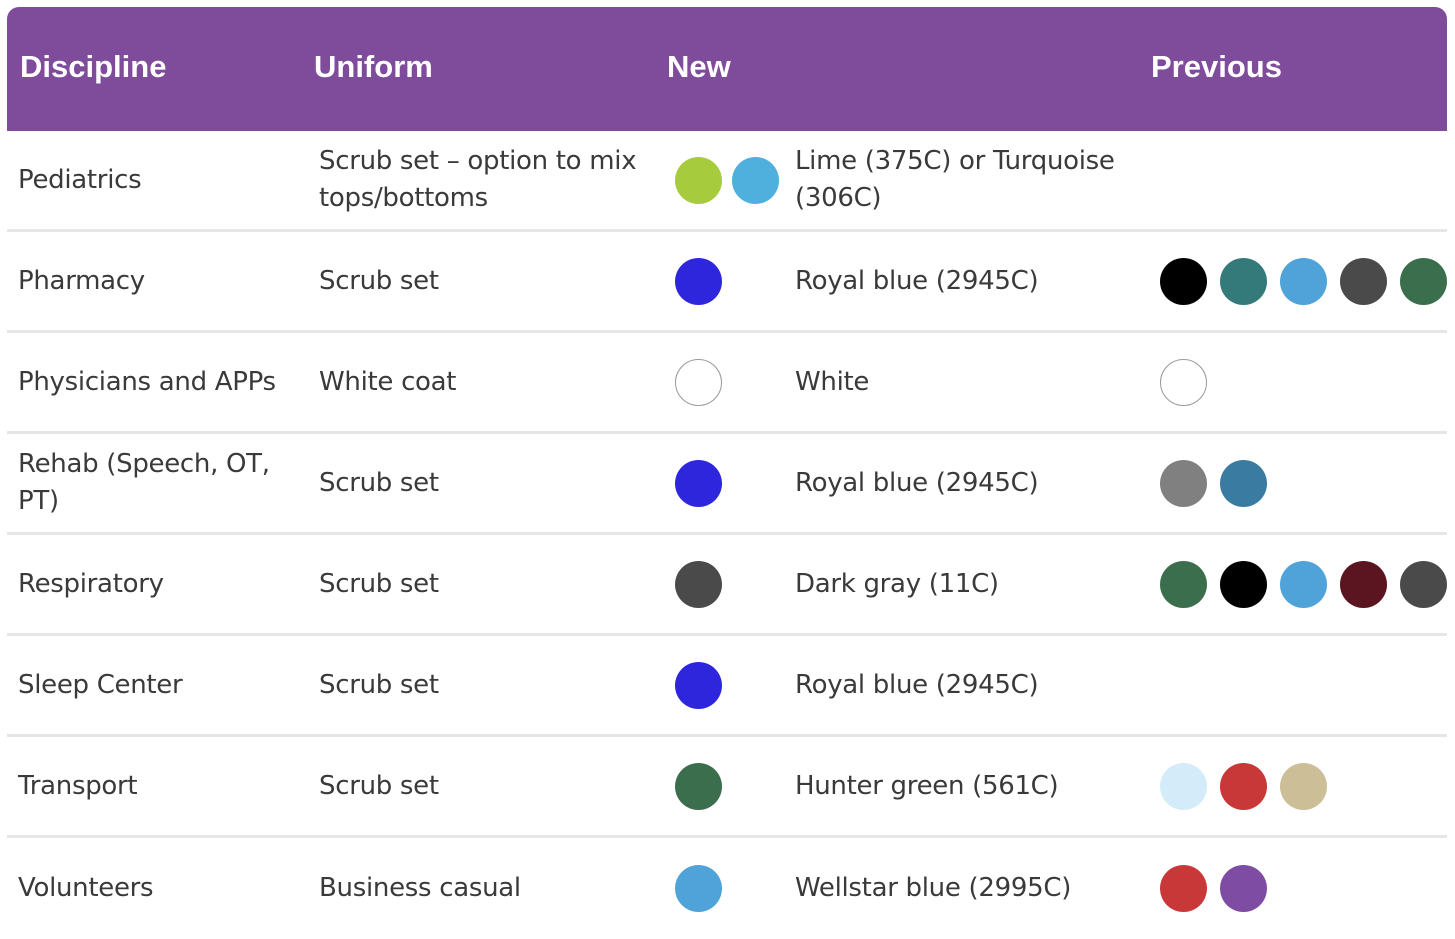  I want to click on discipline-cell: Rehab (Speech, OT, PT), so click(144, 482).